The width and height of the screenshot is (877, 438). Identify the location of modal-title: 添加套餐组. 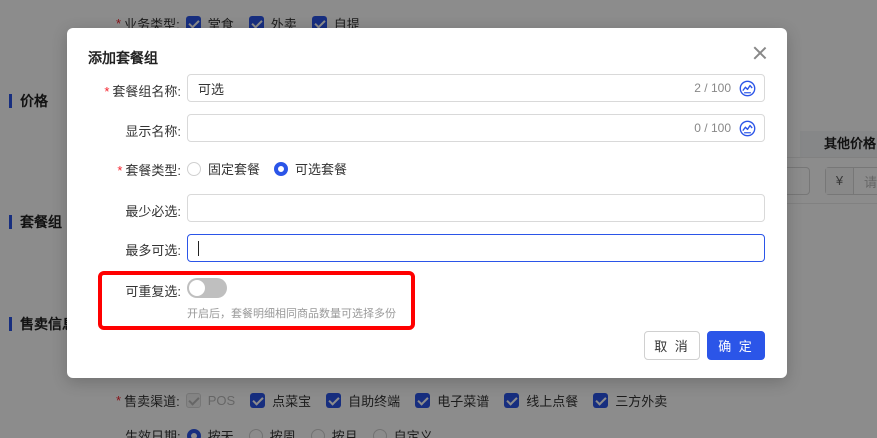
(123, 58).